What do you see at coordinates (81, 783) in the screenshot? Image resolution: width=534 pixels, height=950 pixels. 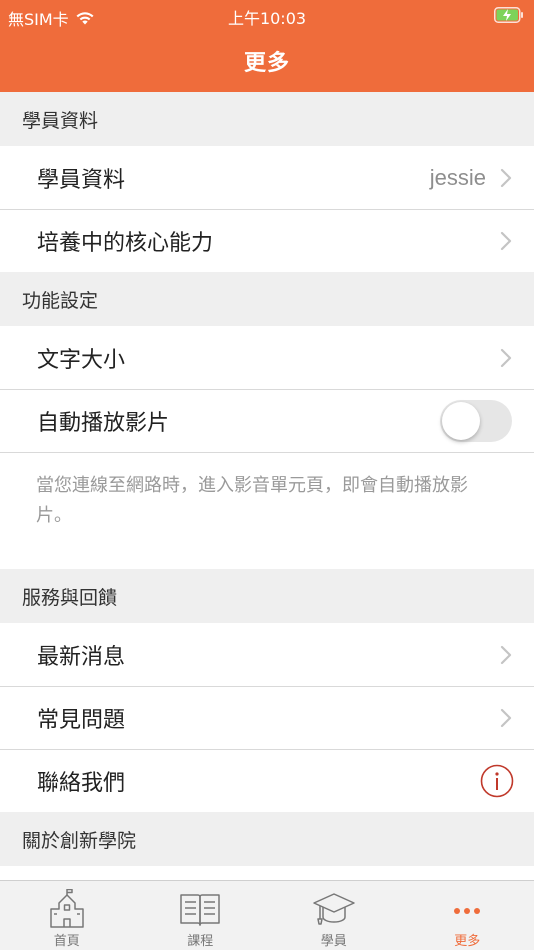 I see `row-label: 聯絡我們` at bounding box center [81, 783].